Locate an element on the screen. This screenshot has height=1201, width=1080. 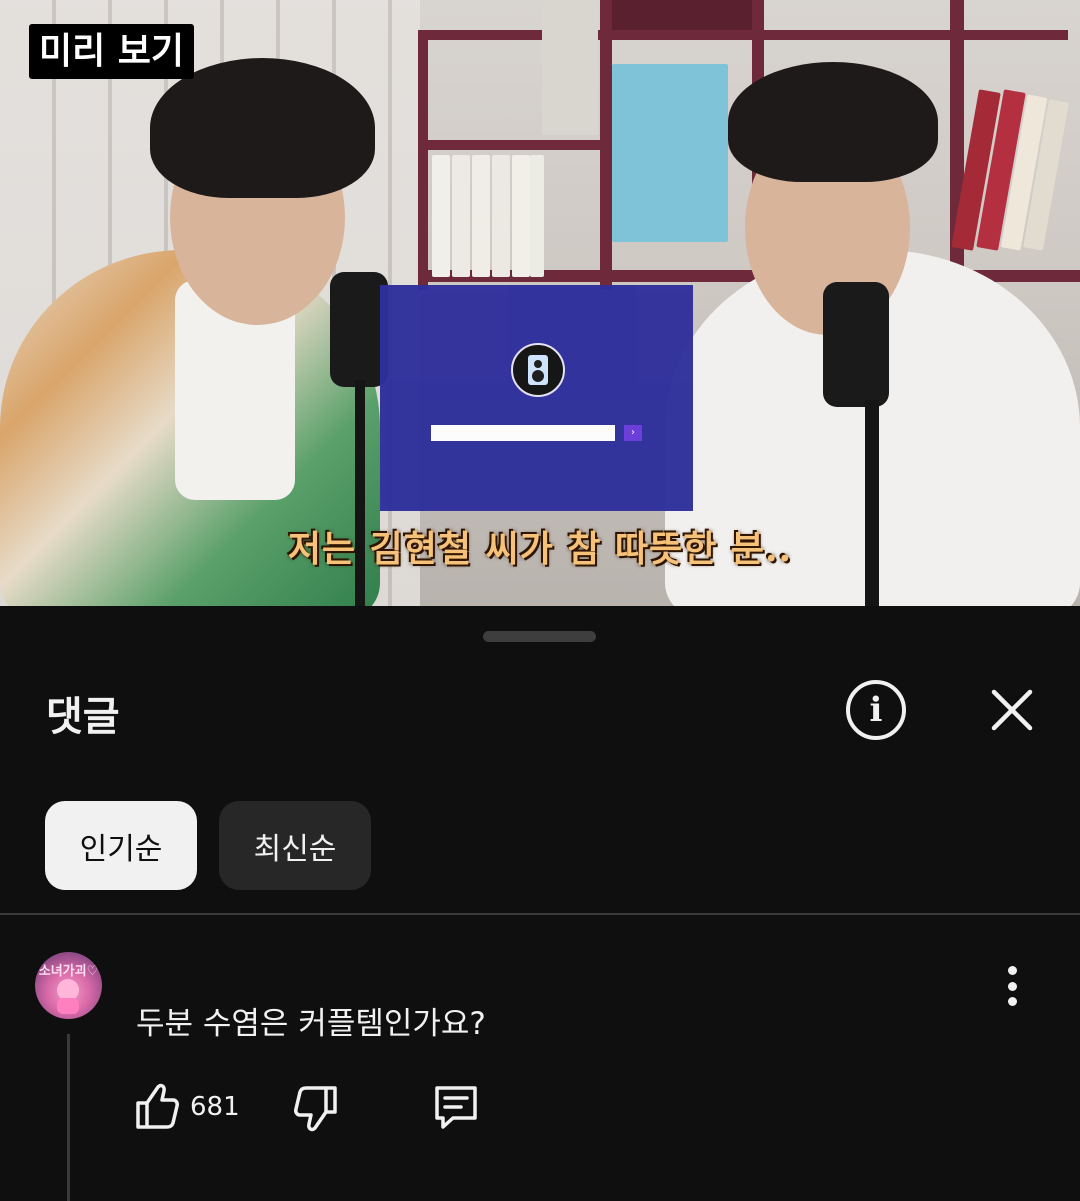
thread-line is located at coordinates (68, 1117).